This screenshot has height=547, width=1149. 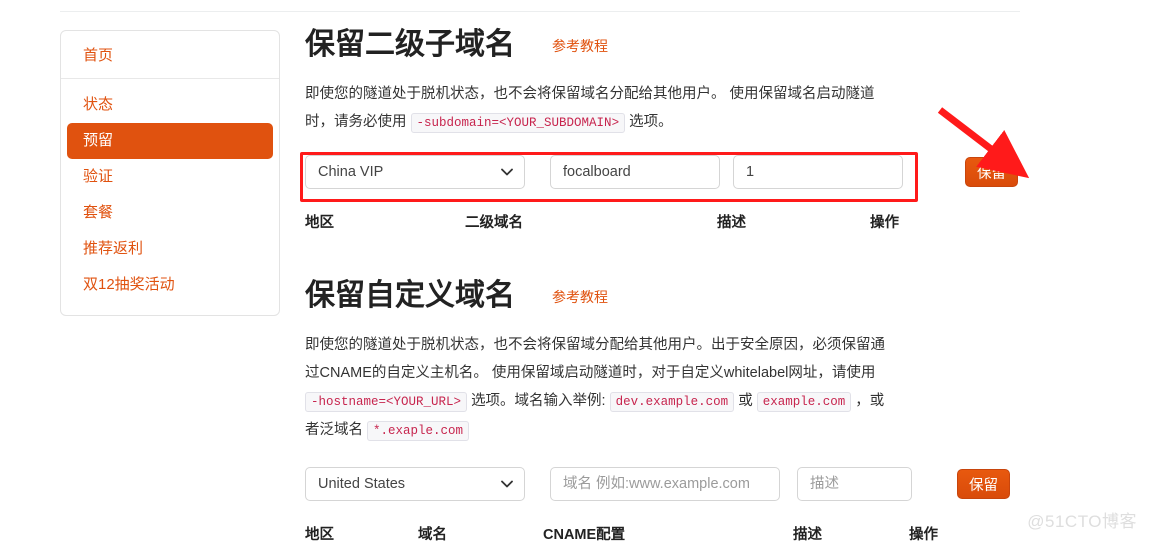 What do you see at coordinates (170, 105) in the screenshot?
I see `sidebar-item-status: 状态` at bounding box center [170, 105].